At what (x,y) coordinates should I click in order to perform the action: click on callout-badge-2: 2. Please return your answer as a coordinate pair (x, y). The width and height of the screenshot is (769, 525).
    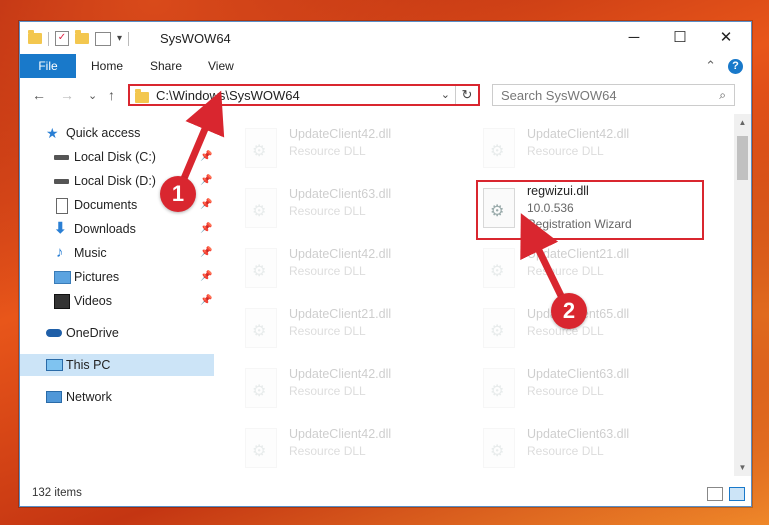
    Looking at the image, I should click on (569, 311).